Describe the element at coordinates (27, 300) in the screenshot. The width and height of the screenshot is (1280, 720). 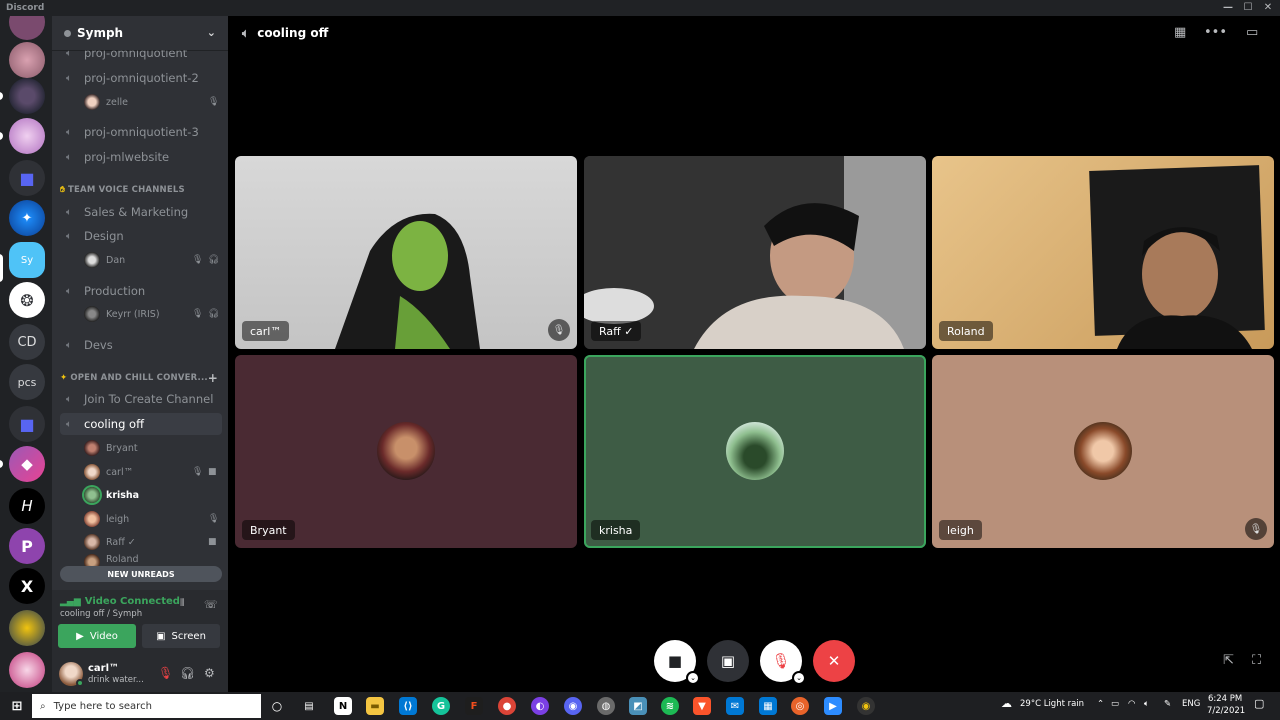
I see `server-icon: ❂` at that location.